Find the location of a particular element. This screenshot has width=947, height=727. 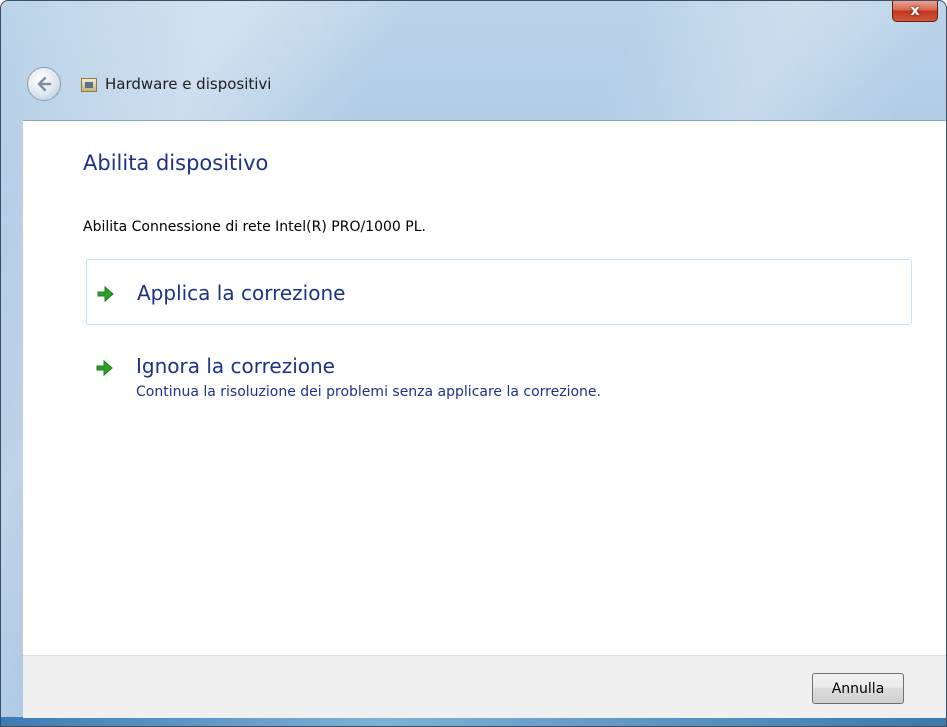

skip-fix-label: Ignora la correzione is located at coordinates (235, 366).